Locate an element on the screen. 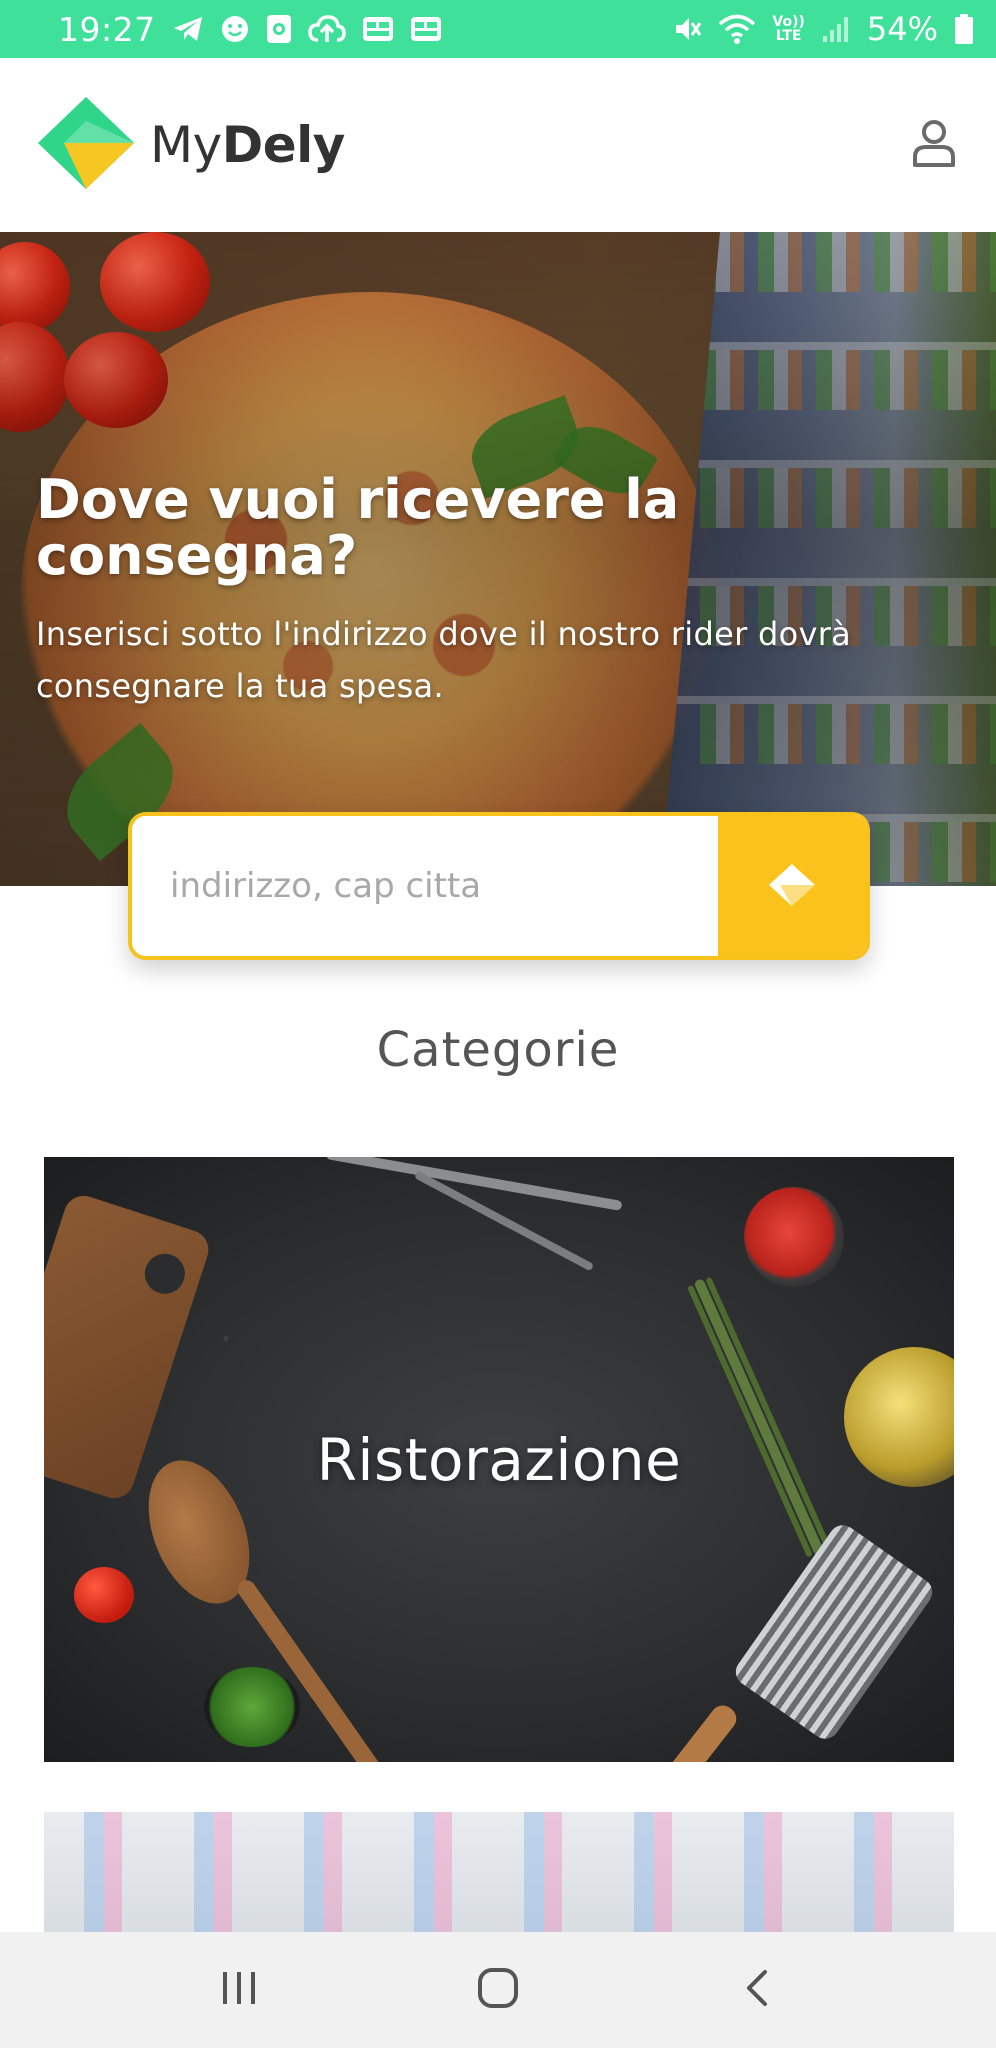 Image resolution: width=996 pixels, height=2048 pixels. signal-icon is located at coordinates (836, 29).